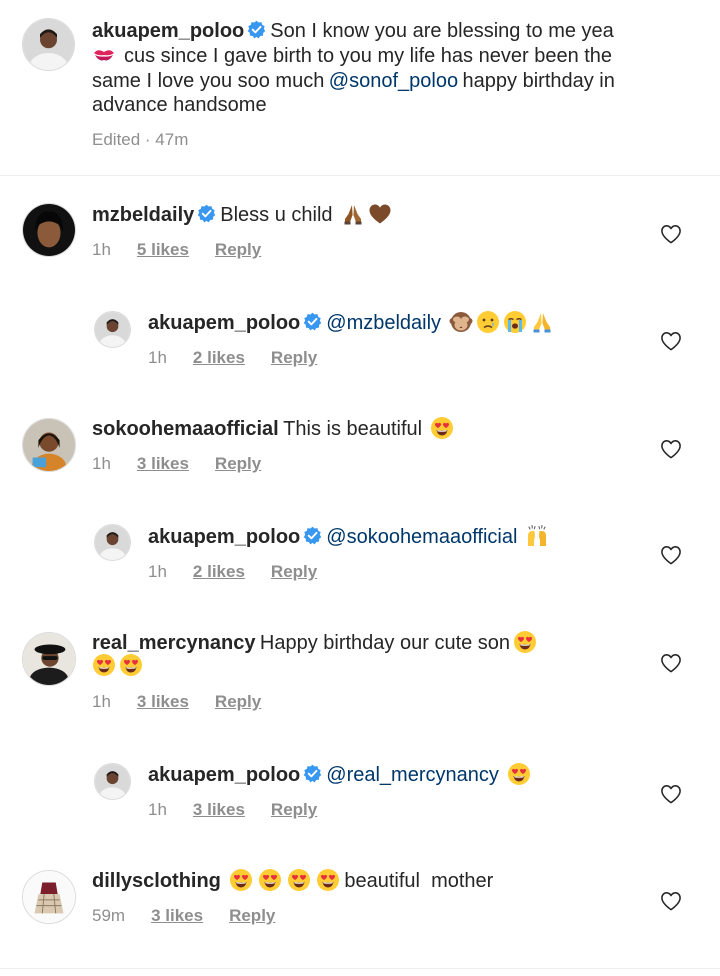 This screenshot has width=720, height=976. What do you see at coordinates (156, 881) in the screenshot?
I see `comment-username: dillysclothing` at bounding box center [156, 881].